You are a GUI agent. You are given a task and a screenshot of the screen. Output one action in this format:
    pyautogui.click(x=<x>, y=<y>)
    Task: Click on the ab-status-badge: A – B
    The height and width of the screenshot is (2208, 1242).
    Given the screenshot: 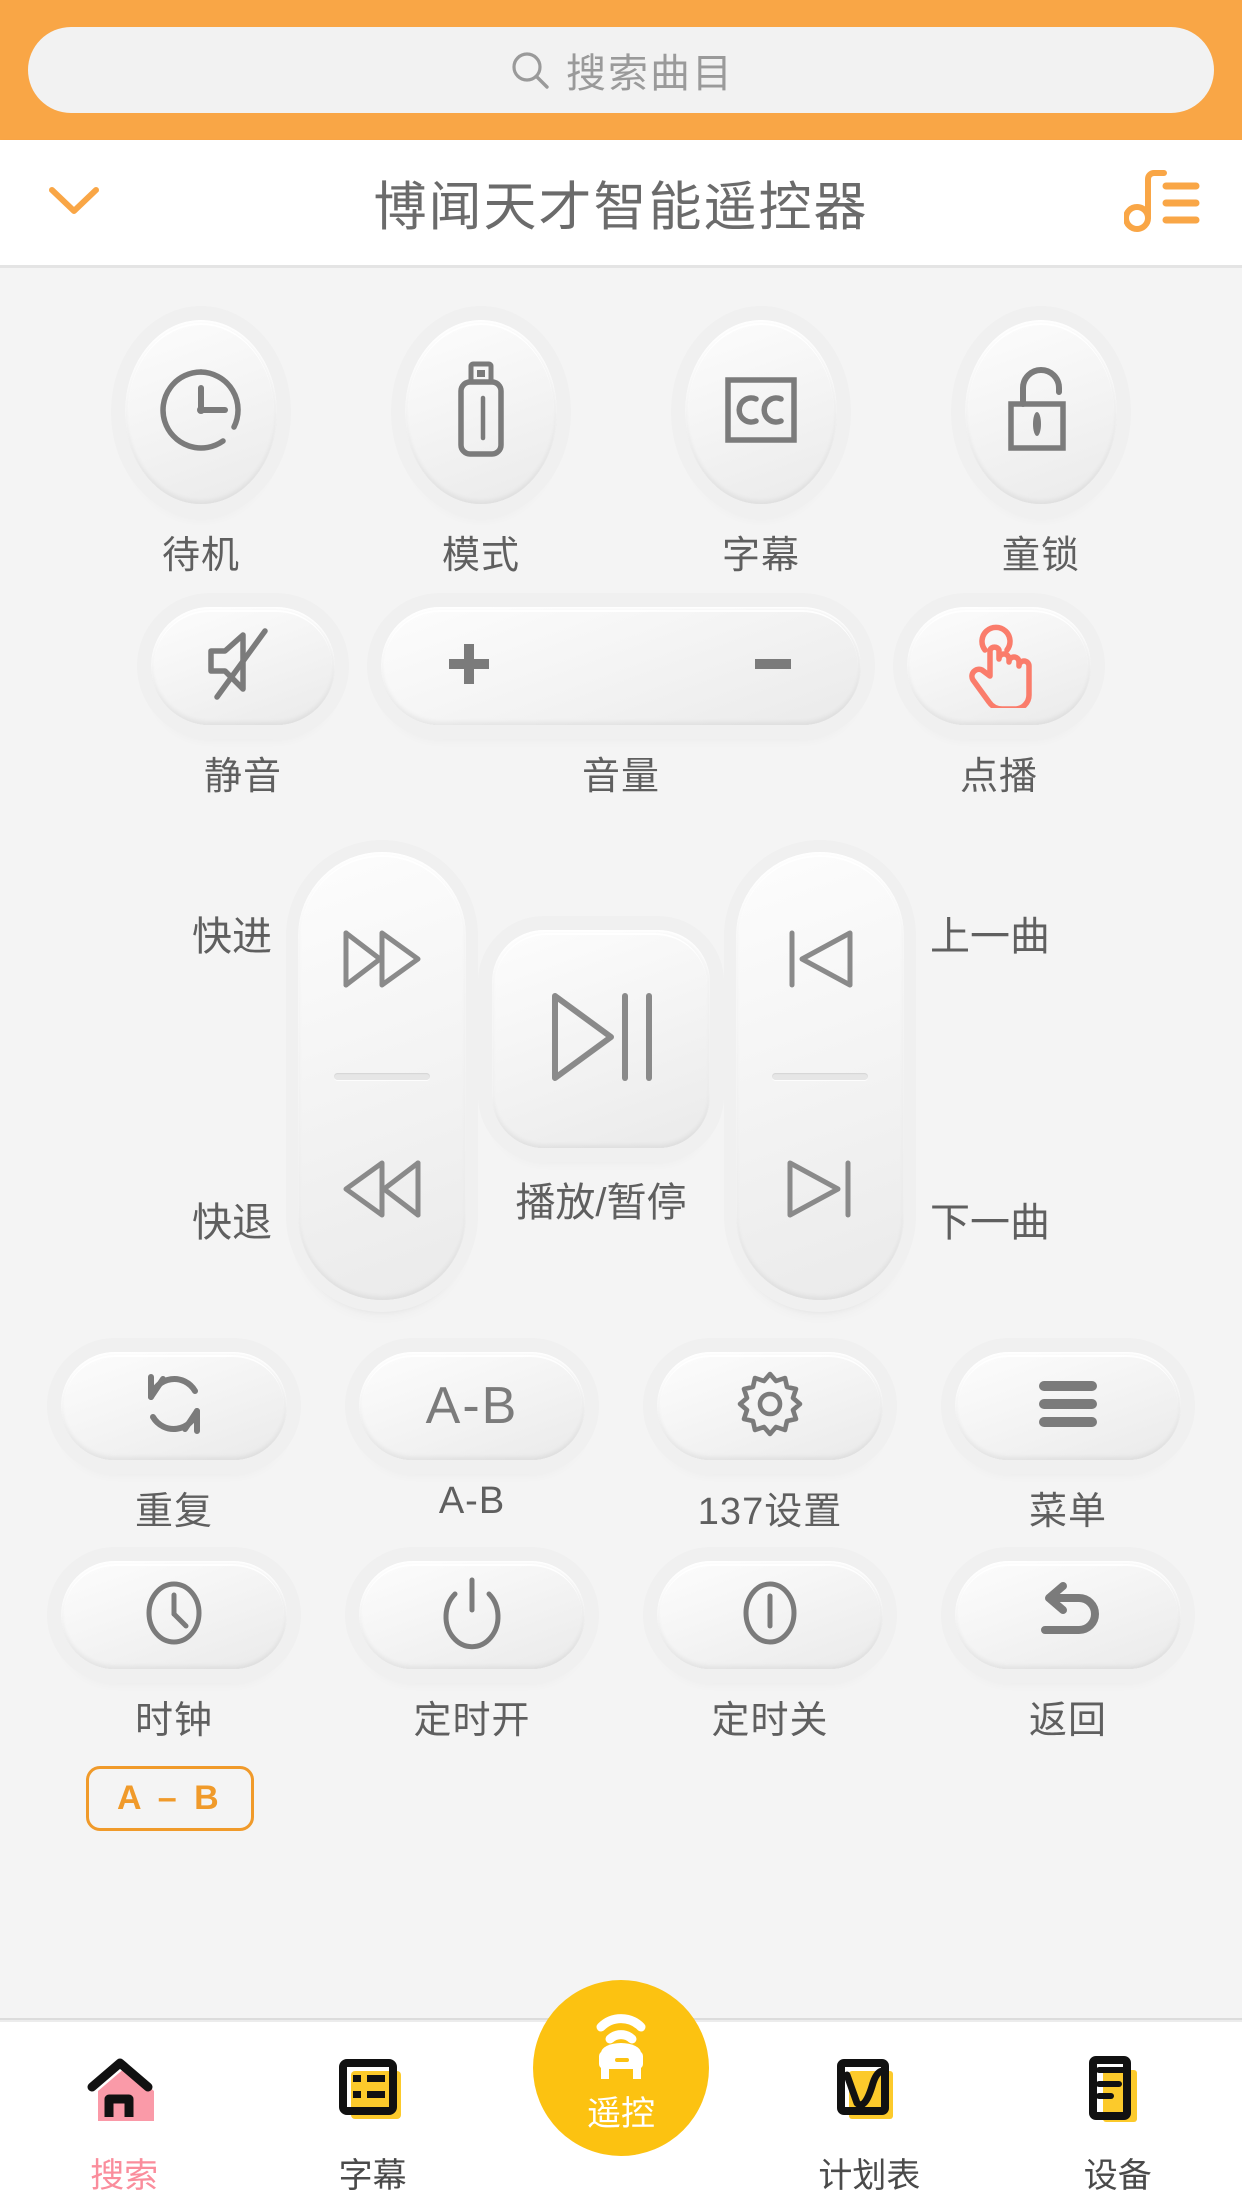 What is the action you would take?
    pyautogui.click(x=170, y=1798)
    